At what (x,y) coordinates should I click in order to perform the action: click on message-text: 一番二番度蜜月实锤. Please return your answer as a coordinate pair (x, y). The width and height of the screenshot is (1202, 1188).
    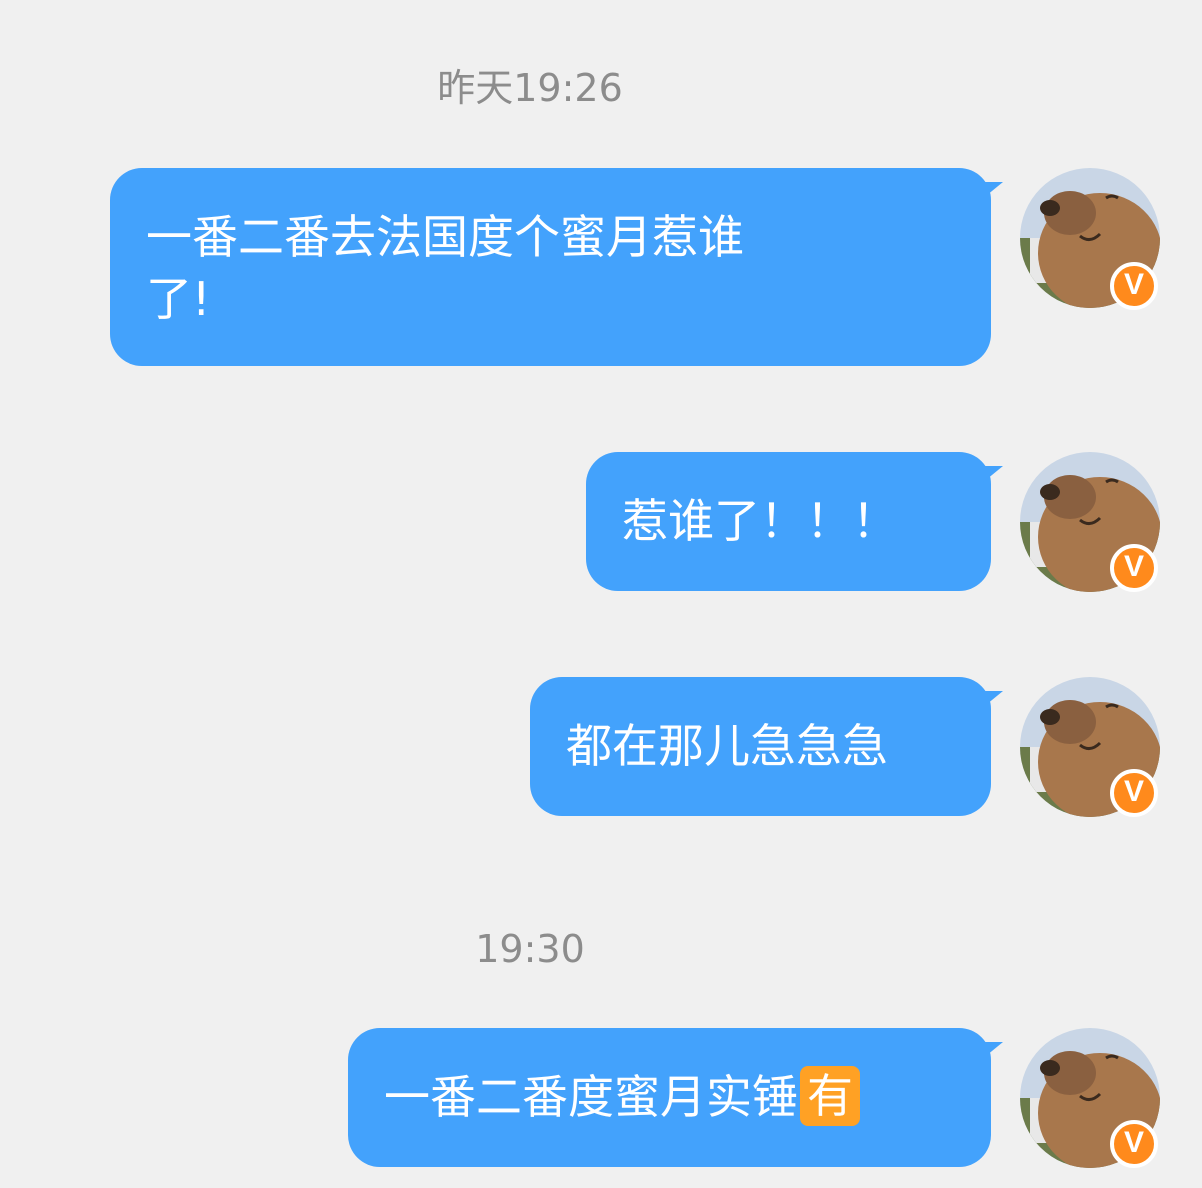
    Looking at the image, I should click on (591, 1097).